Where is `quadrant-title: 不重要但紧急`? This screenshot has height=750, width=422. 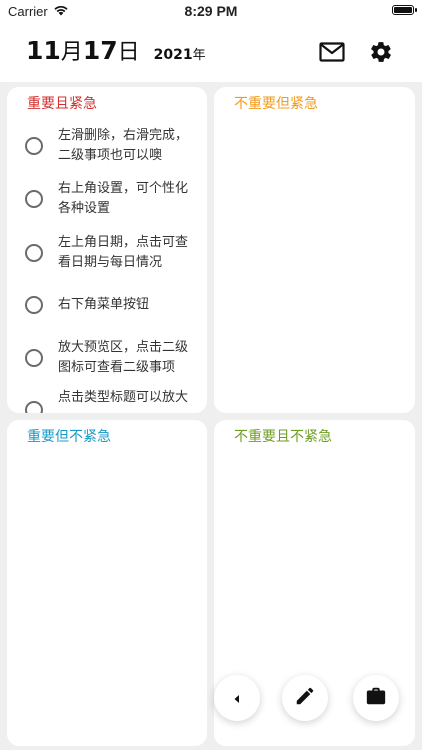
quadrant-title: 不重要但紧急 is located at coordinates (276, 103).